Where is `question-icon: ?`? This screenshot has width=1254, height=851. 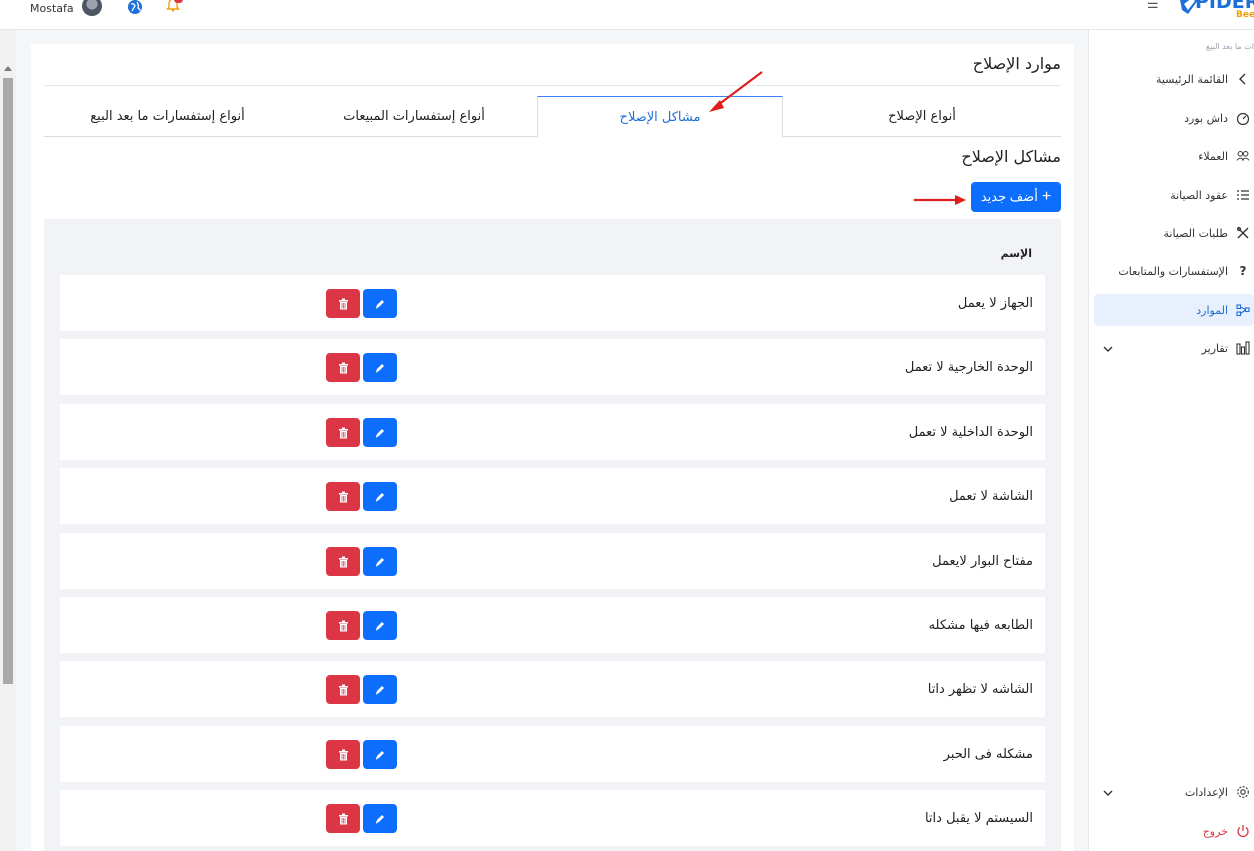 question-icon: ? is located at coordinates (1243, 271).